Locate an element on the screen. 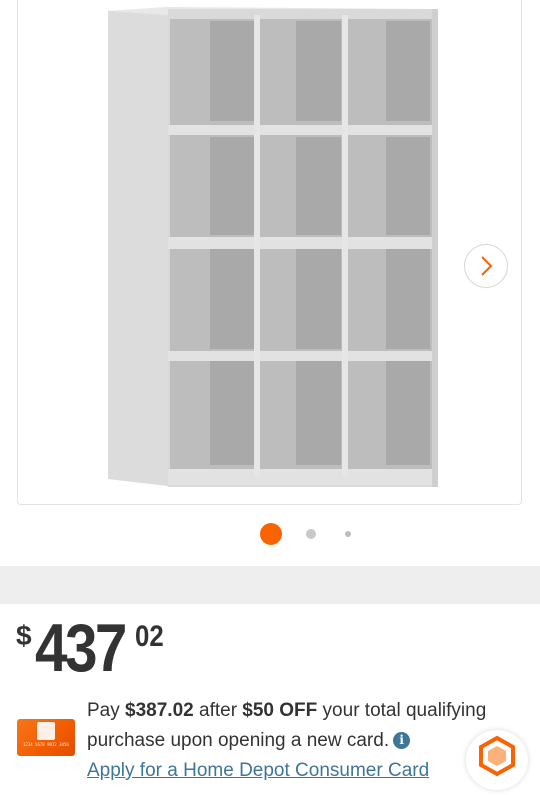 The image size is (540, 795). promo-text-after: after is located at coordinates (218, 710).